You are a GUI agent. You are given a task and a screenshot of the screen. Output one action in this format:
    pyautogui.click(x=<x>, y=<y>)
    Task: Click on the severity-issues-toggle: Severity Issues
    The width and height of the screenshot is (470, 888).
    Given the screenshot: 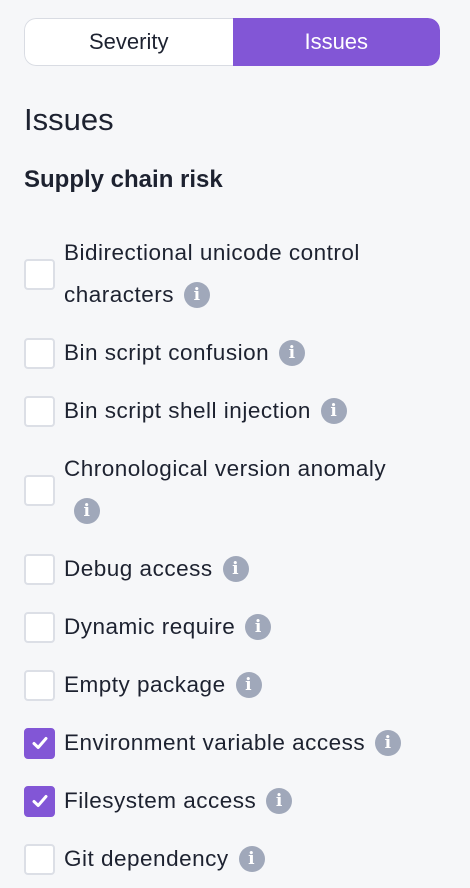 What is the action you would take?
    pyautogui.click(x=232, y=42)
    